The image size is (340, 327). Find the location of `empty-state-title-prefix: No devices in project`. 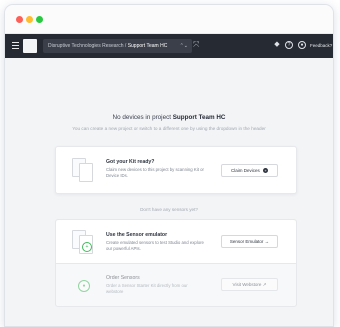

empty-state-title-prefix: No devices in project is located at coordinates (142, 117).